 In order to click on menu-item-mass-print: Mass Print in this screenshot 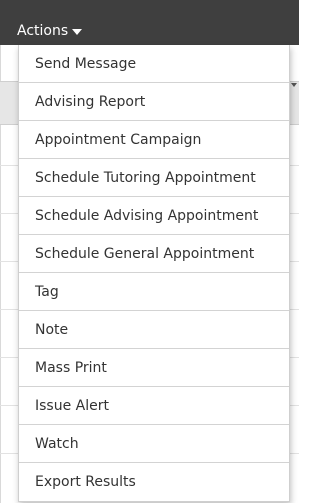, I will do `click(154, 368)`.